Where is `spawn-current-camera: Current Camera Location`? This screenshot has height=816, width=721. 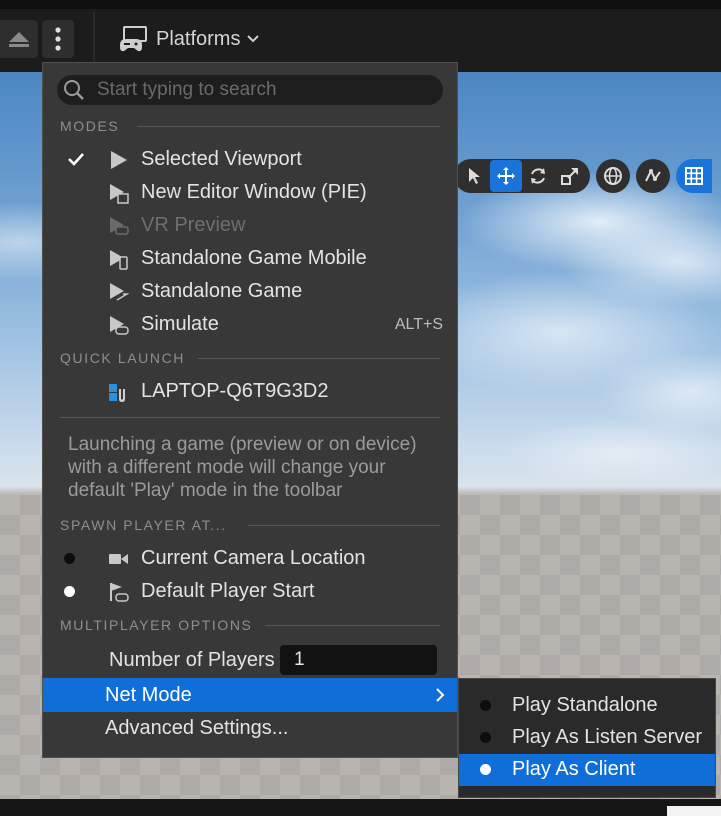 spawn-current-camera: Current Camera Location is located at coordinates (250, 558).